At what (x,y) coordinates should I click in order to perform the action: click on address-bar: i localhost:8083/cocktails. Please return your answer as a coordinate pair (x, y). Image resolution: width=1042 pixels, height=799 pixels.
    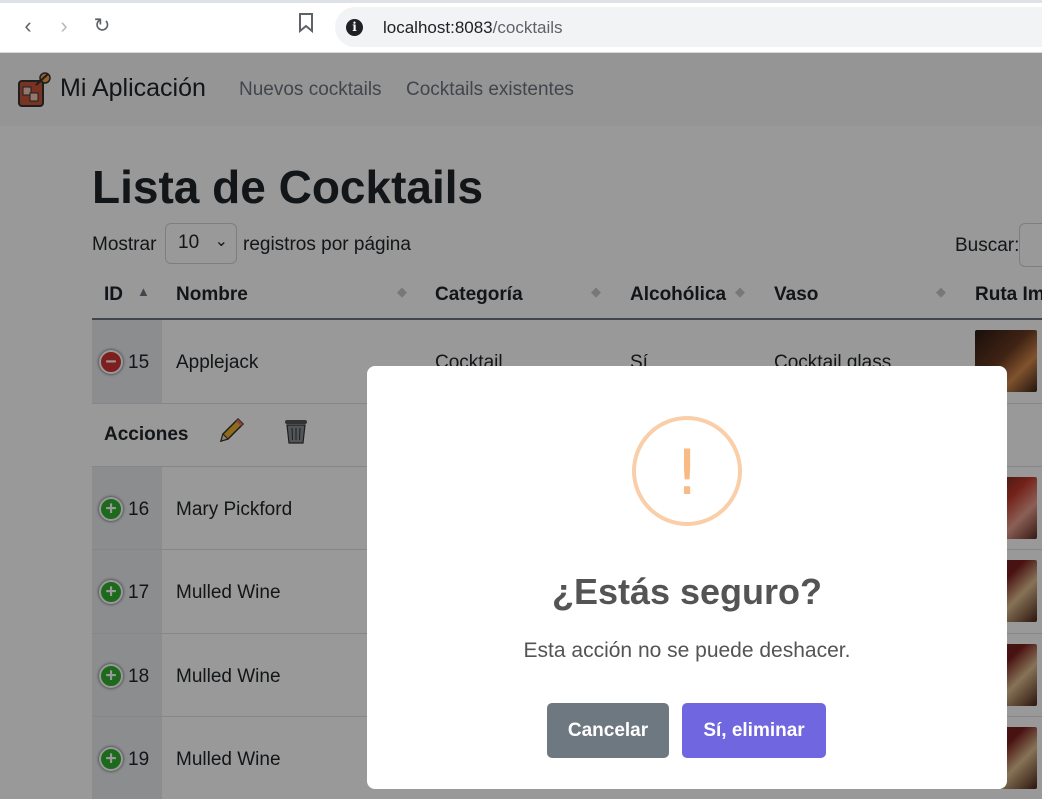
    Looking at the image, I should click on (688, 27).